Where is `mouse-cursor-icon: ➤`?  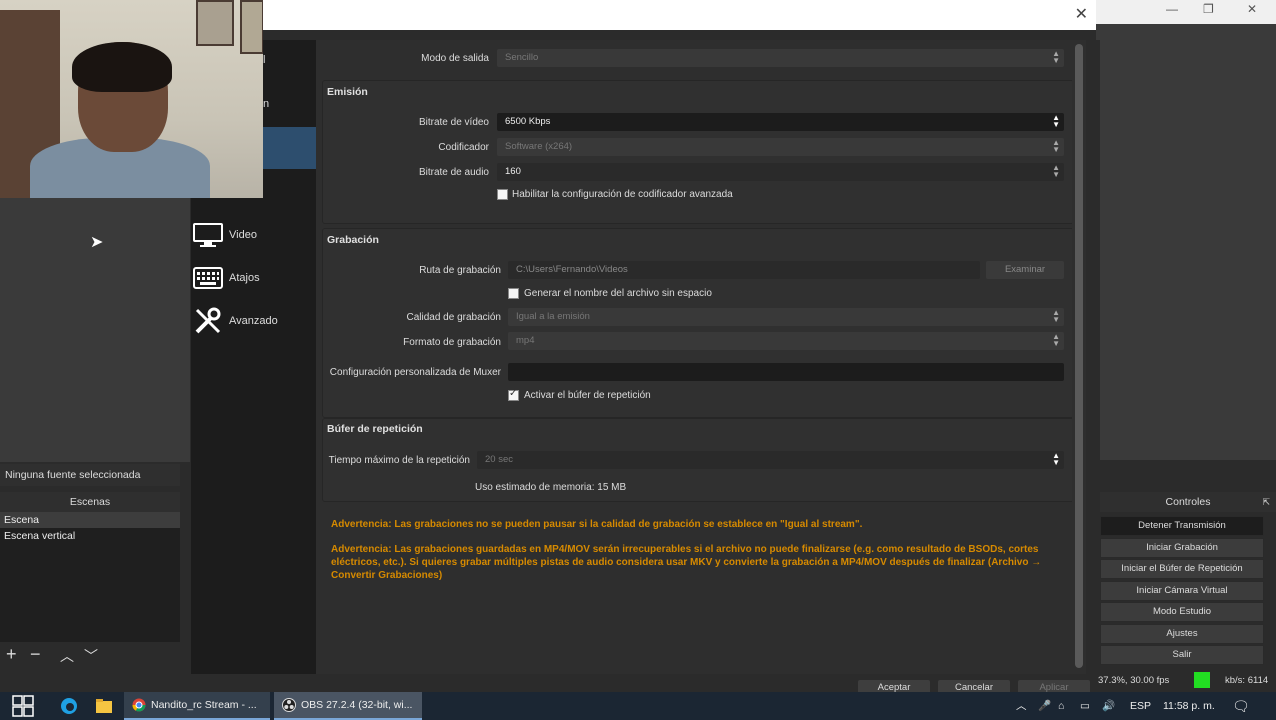 mouse-cursor-icon: ➤ is located at coordinates (97, 242).